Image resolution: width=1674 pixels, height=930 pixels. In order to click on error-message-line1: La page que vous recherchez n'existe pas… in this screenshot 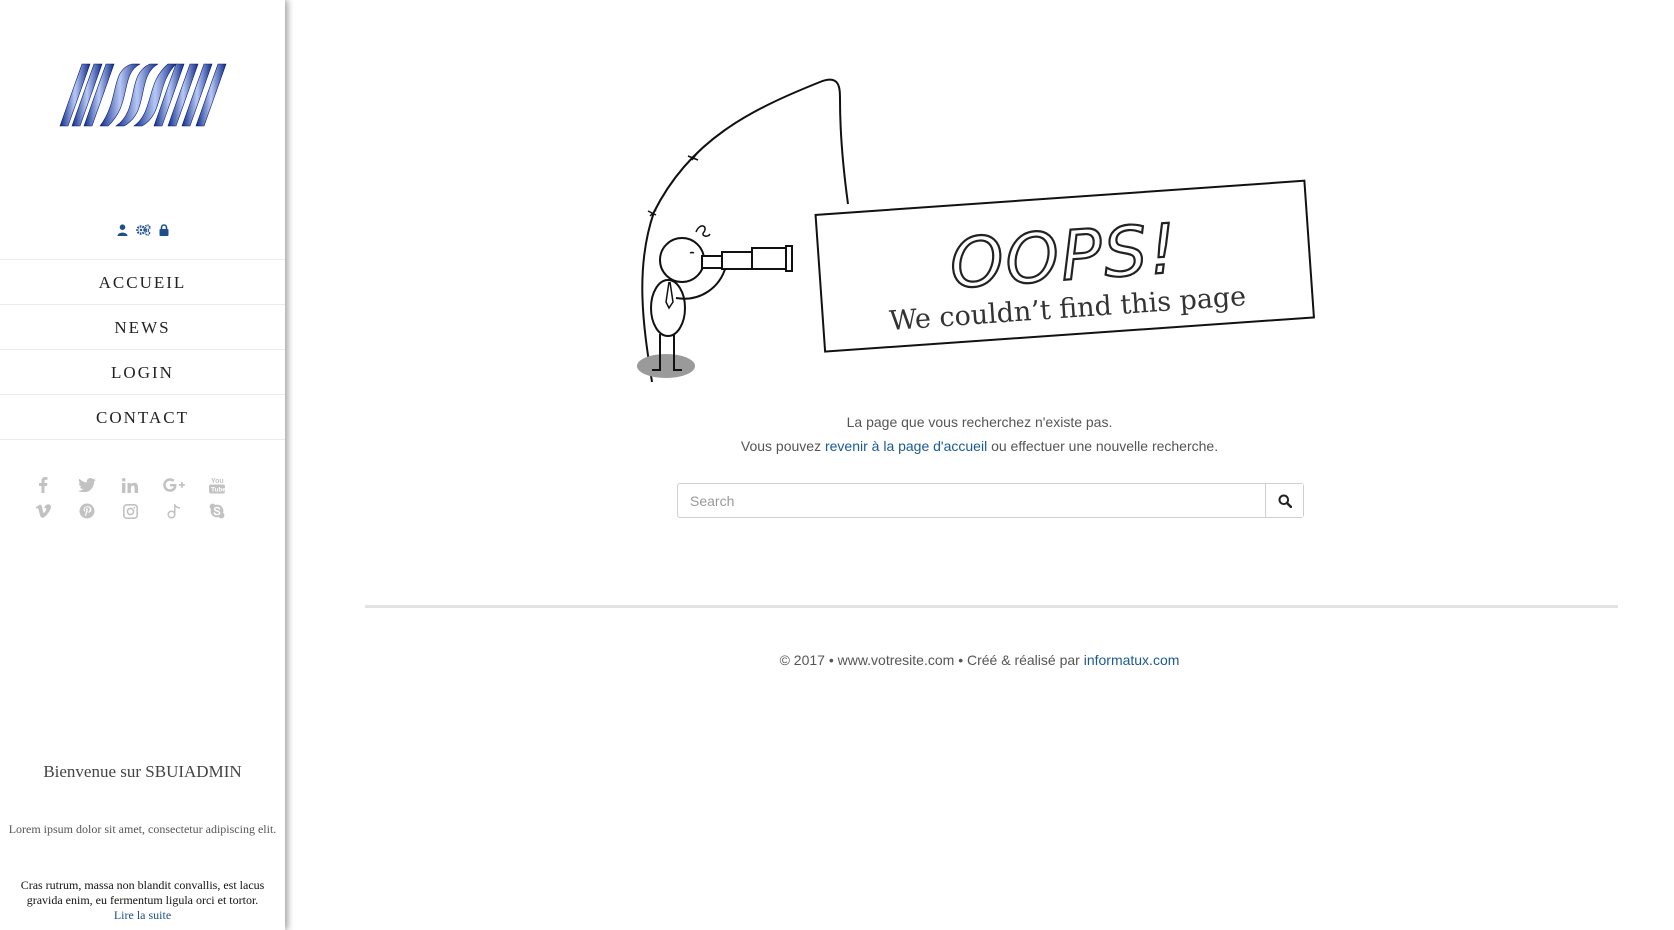, I will do `click(979, 422)`.